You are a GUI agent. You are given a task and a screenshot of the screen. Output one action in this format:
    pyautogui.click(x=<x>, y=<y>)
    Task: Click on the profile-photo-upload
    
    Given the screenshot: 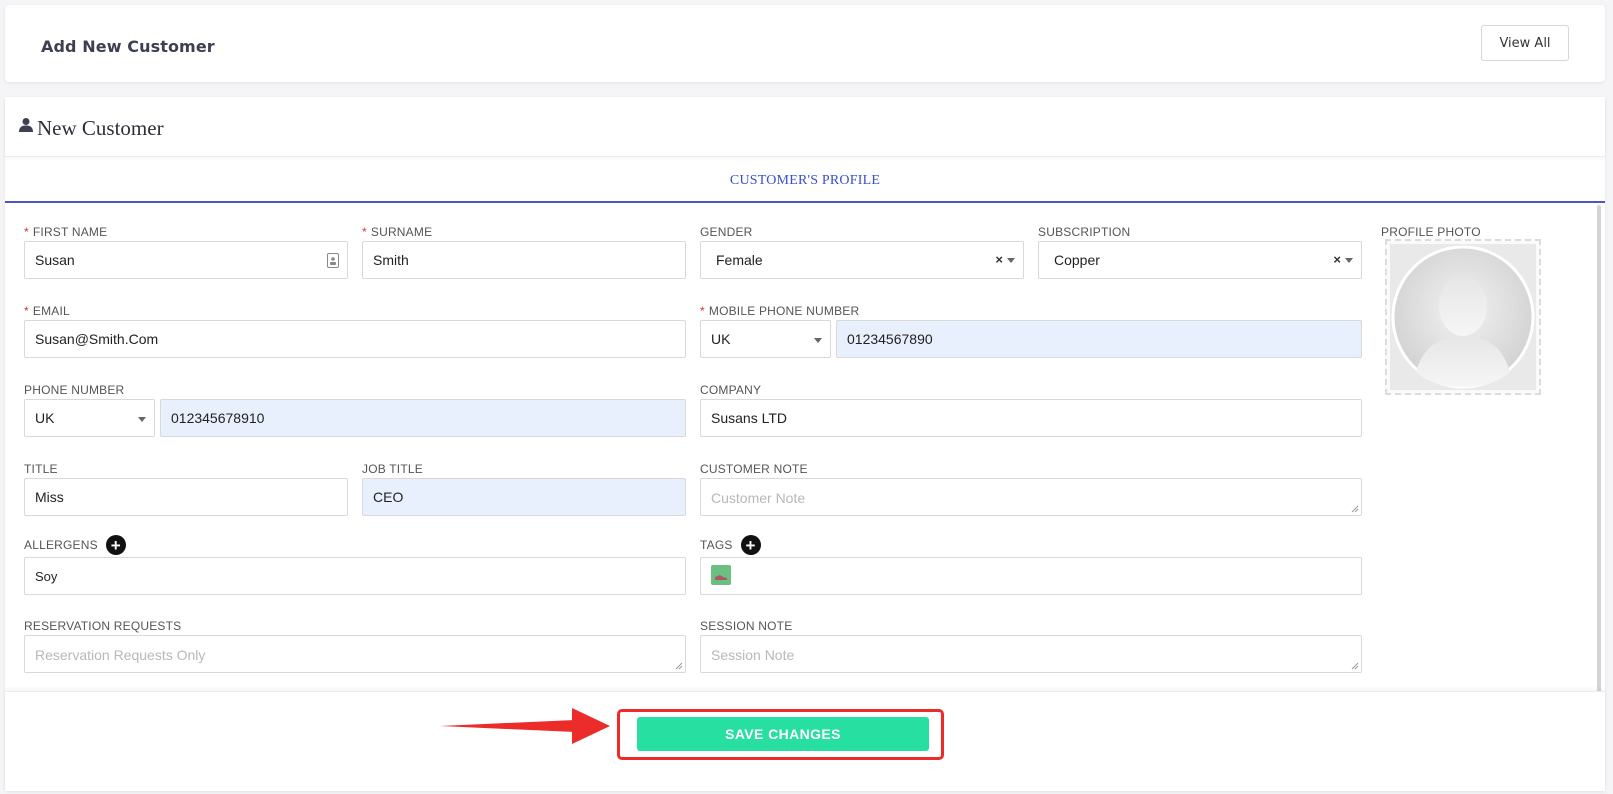 What is the action you would take?
    pyautogui.click(x=1463, y=317)
    